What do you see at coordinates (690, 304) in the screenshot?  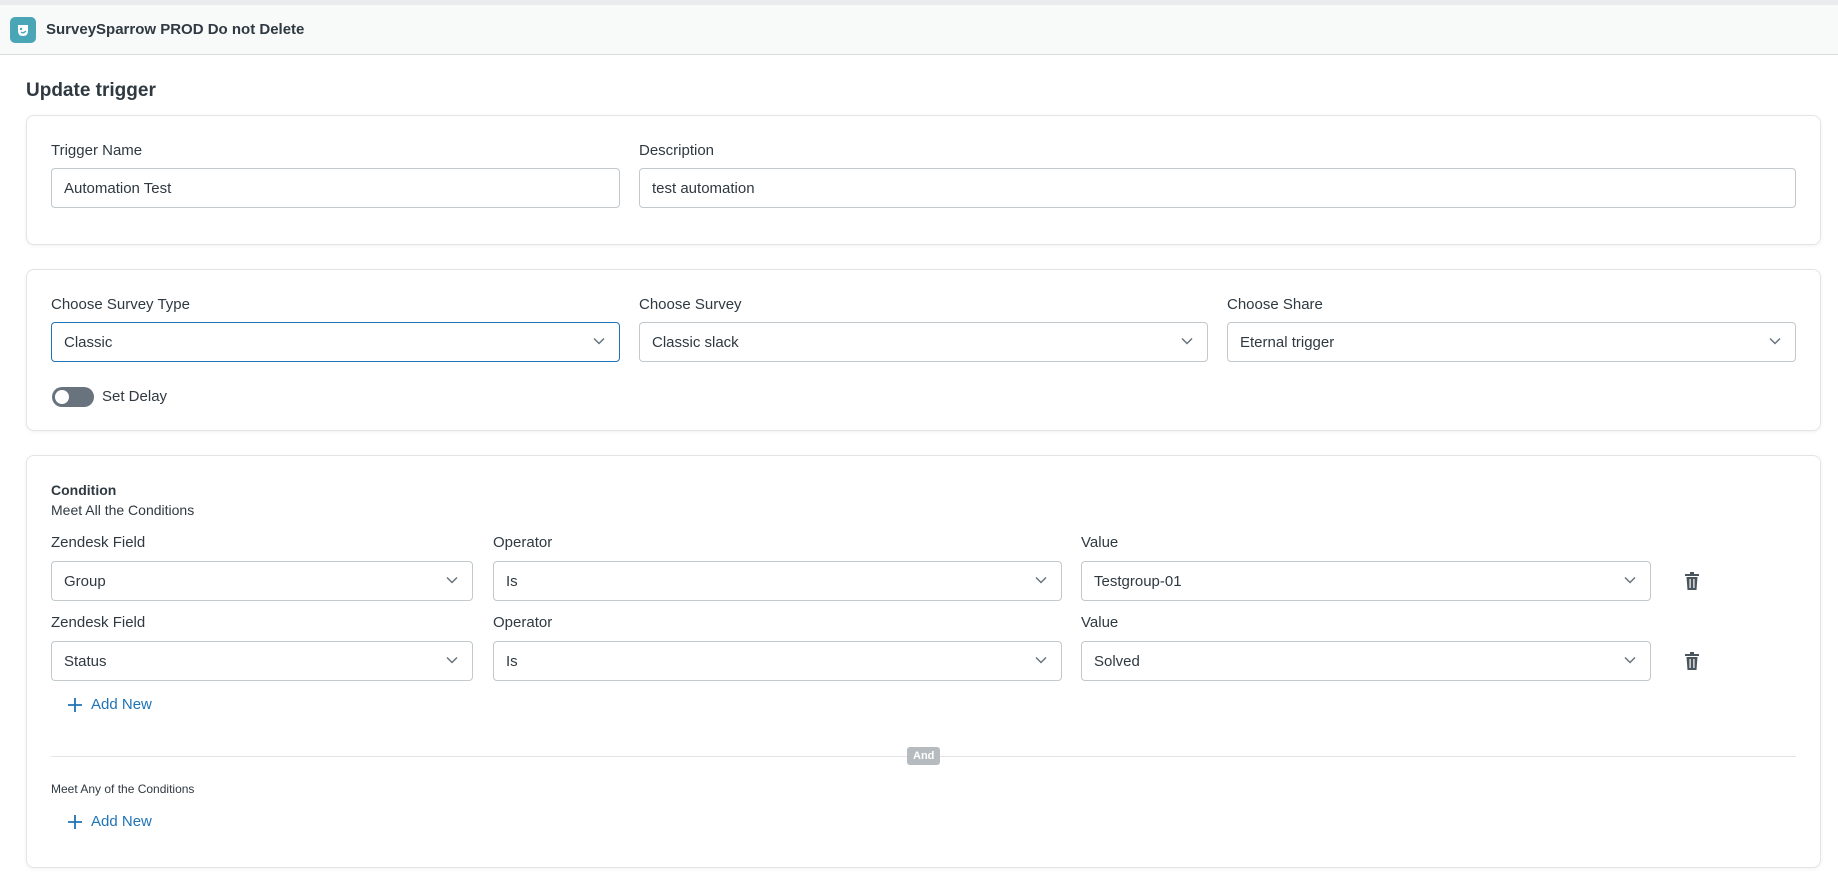 I see `survey-label: Choose Survey` at bounding box center [690, 304].